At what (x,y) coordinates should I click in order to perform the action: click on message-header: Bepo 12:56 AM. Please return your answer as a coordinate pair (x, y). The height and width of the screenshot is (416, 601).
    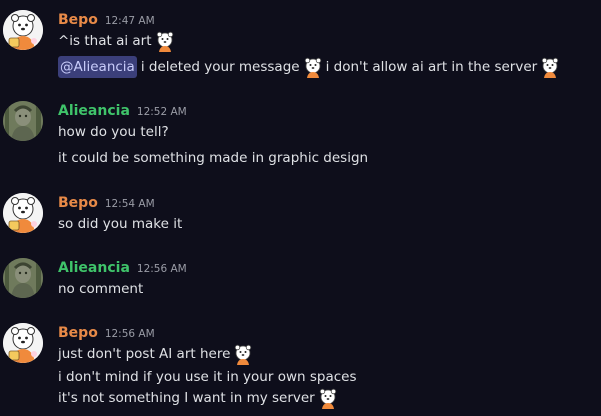
    Looking at the image, I should click on (106, 333).